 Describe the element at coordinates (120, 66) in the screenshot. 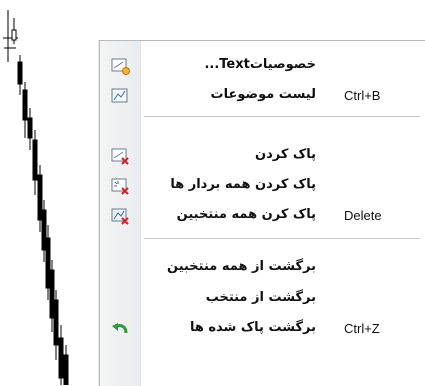

I see `properties-icon` at that location.